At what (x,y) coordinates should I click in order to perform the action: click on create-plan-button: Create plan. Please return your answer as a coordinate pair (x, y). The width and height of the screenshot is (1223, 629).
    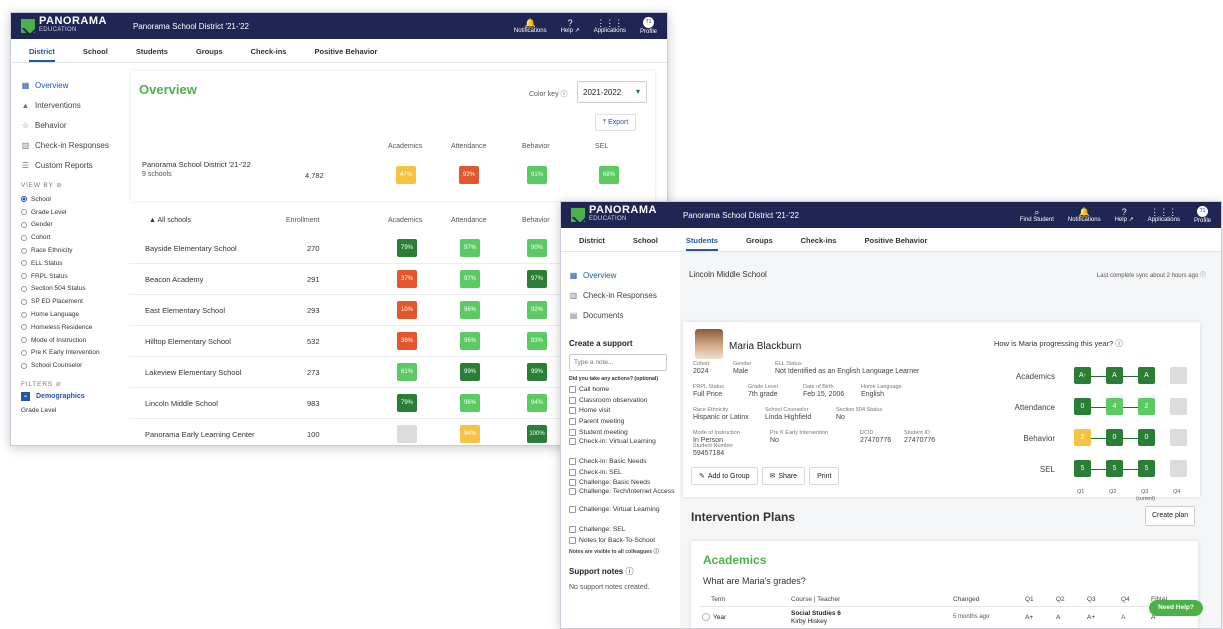
    Looking at the image, I should click on (1170, 516).